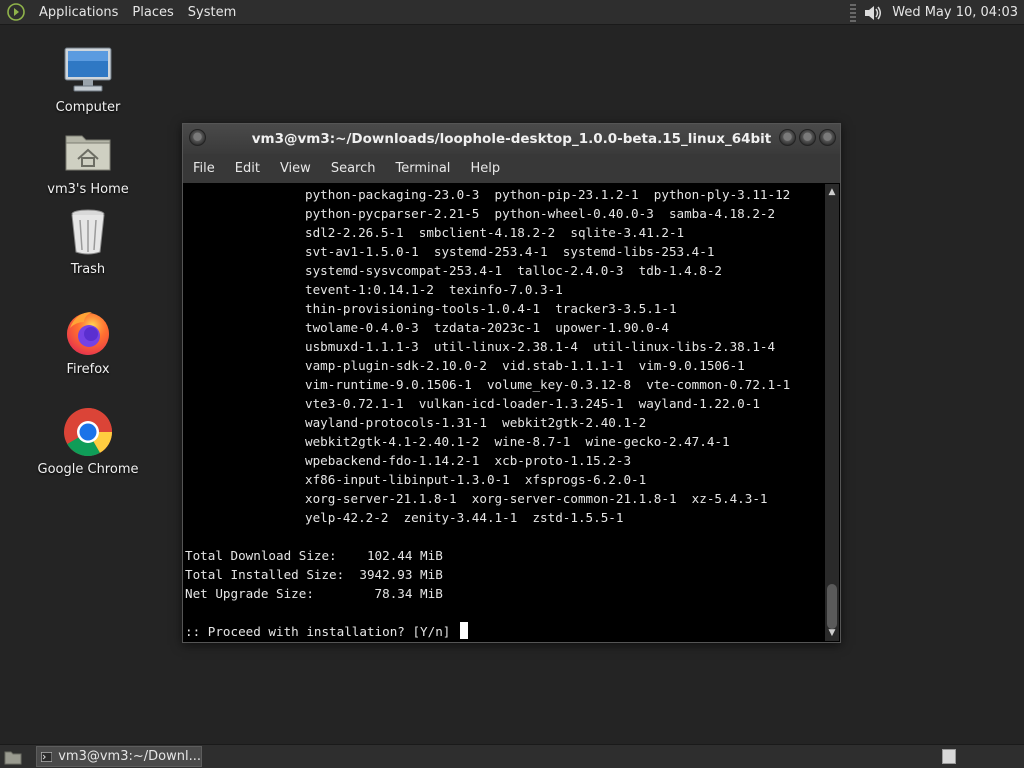 The image size is (1024, 768). Describe the element at coordinates (787, 137) in the screenshot. I see `minimize-button` at that location.